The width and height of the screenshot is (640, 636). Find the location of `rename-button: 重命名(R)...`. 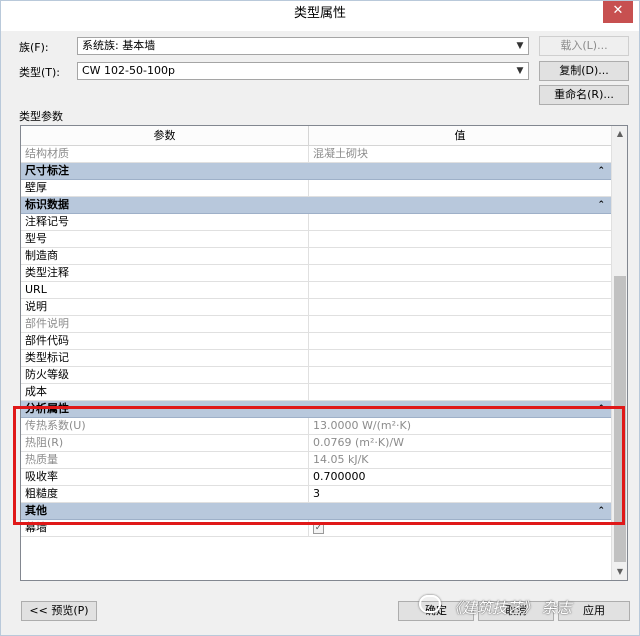

rename-button: 重命名(R)... is located at coordinates (584, 95).